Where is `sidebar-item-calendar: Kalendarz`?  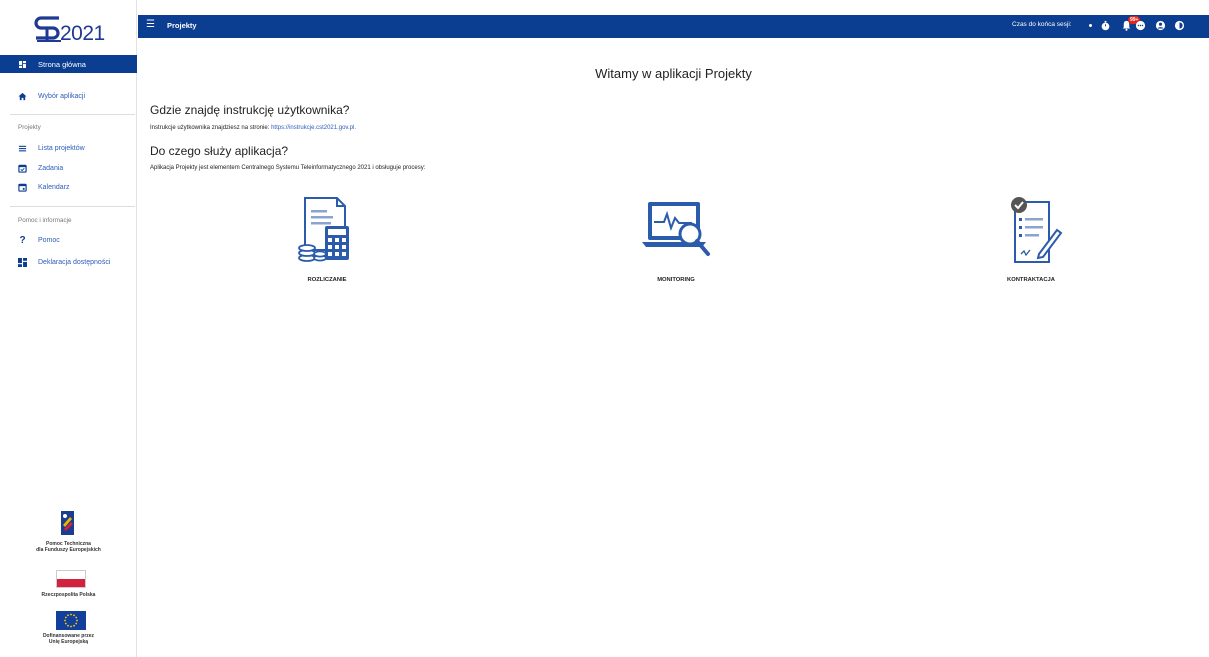 sidebar-item-calendar: Kalendarz is located at coordinates (68, 187).